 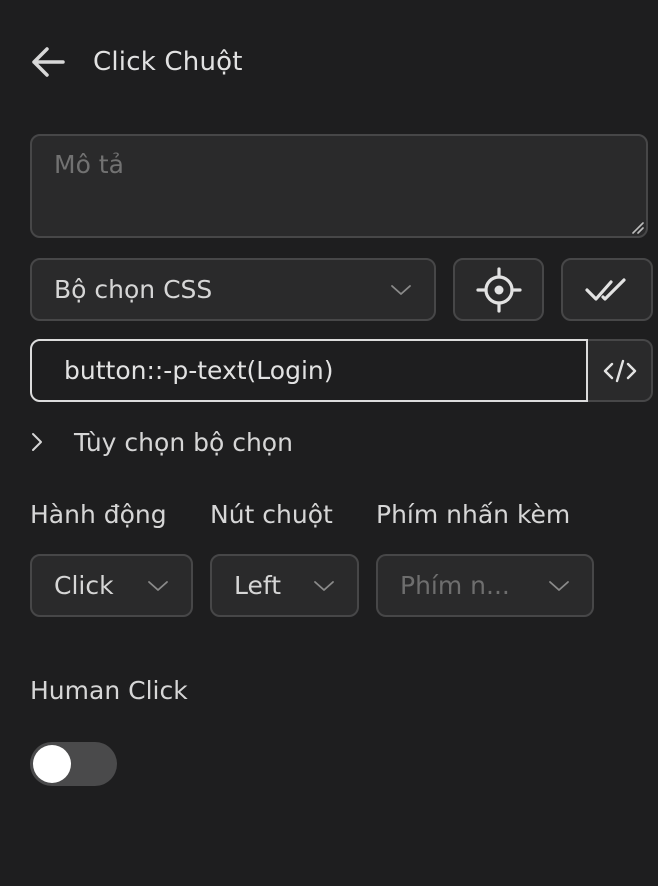 I want to click on selector-options-toggle: Tùy chọn bộ chọn, so click(x=161, y=442).